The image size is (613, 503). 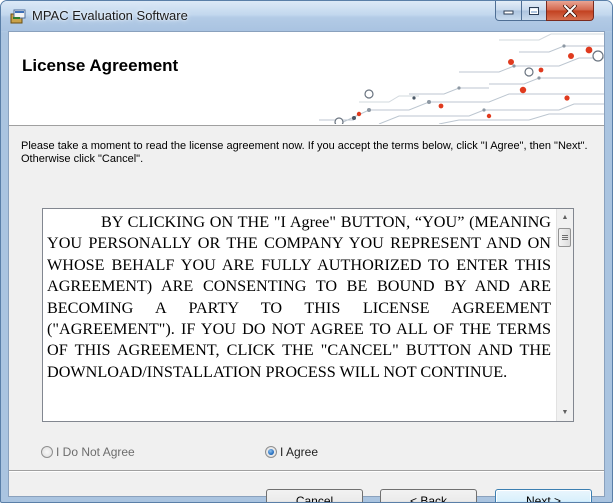 I want to click on radio-agree-button, so click(x=271, y=452).